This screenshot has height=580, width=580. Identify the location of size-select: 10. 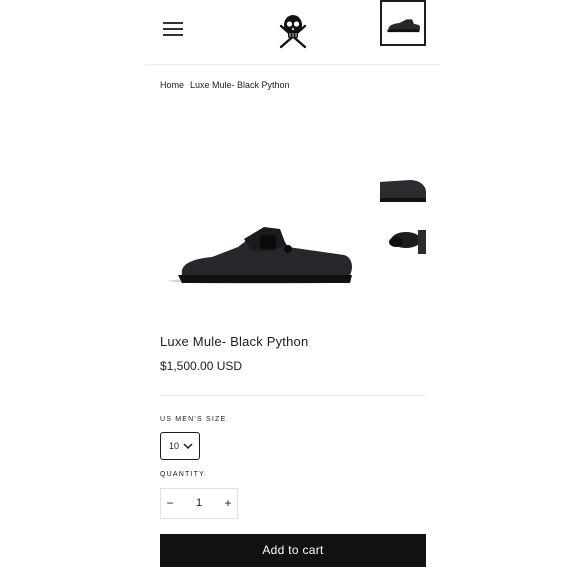
(180, 446).